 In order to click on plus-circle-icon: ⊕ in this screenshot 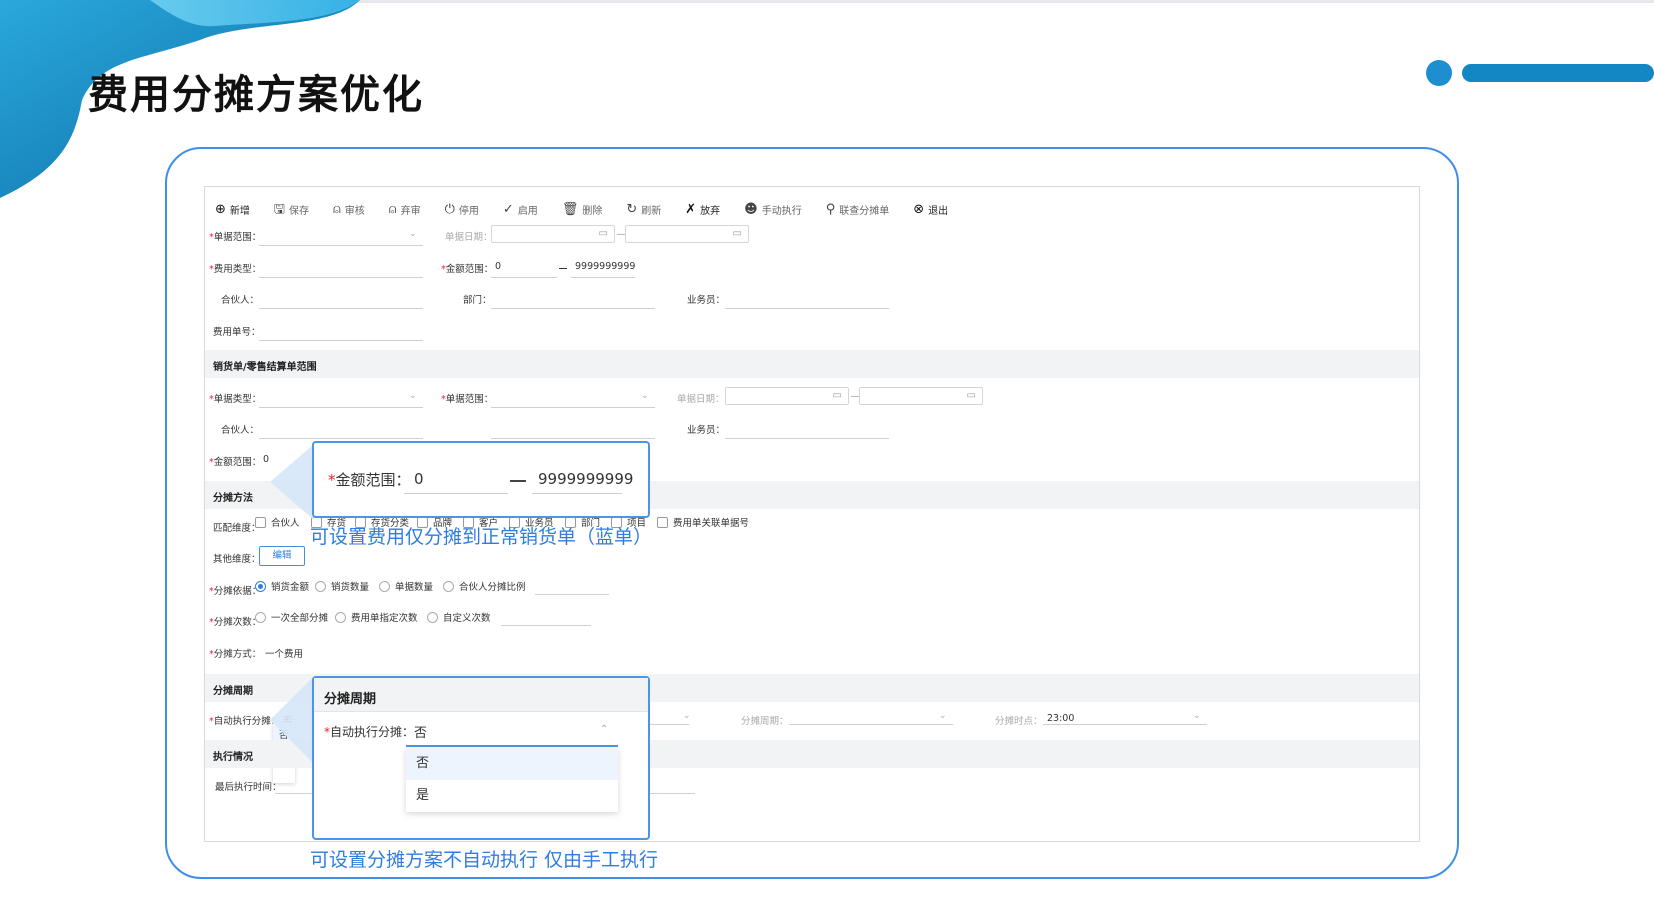, I will do `click(220, 209)`.